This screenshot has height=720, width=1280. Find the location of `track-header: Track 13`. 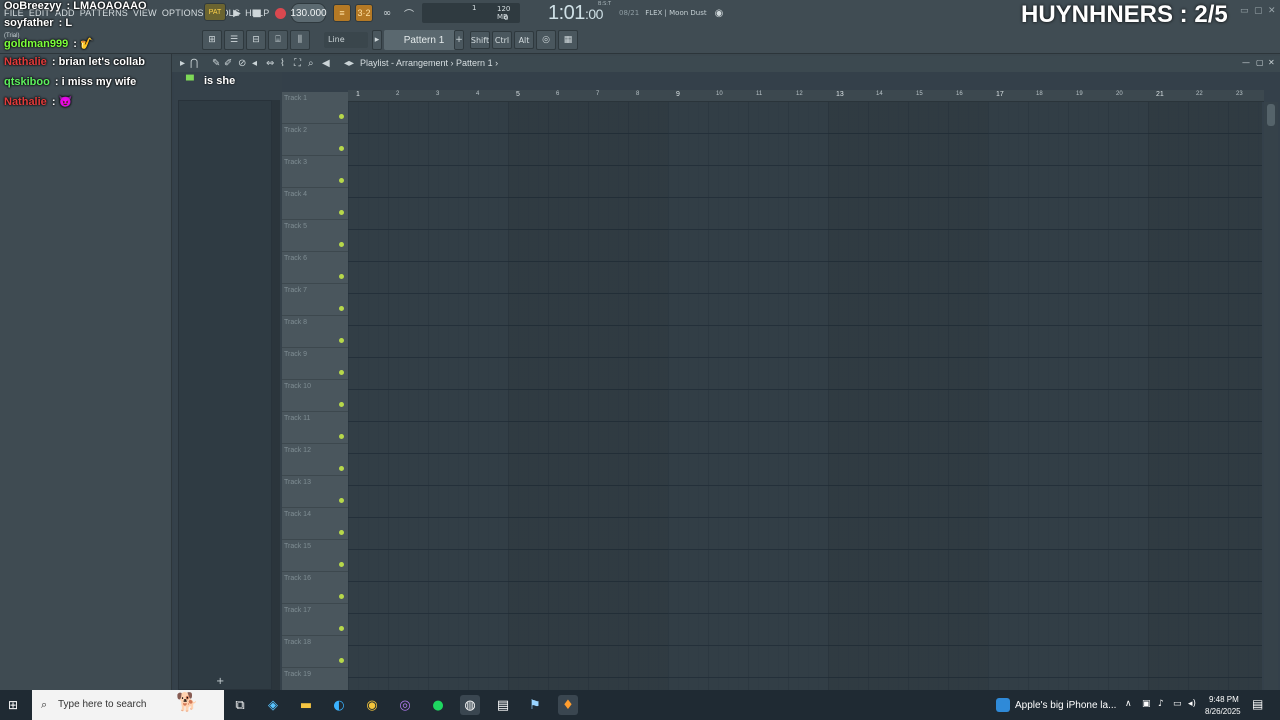

track-header: Track 13 is located at coordinates (315, 492).